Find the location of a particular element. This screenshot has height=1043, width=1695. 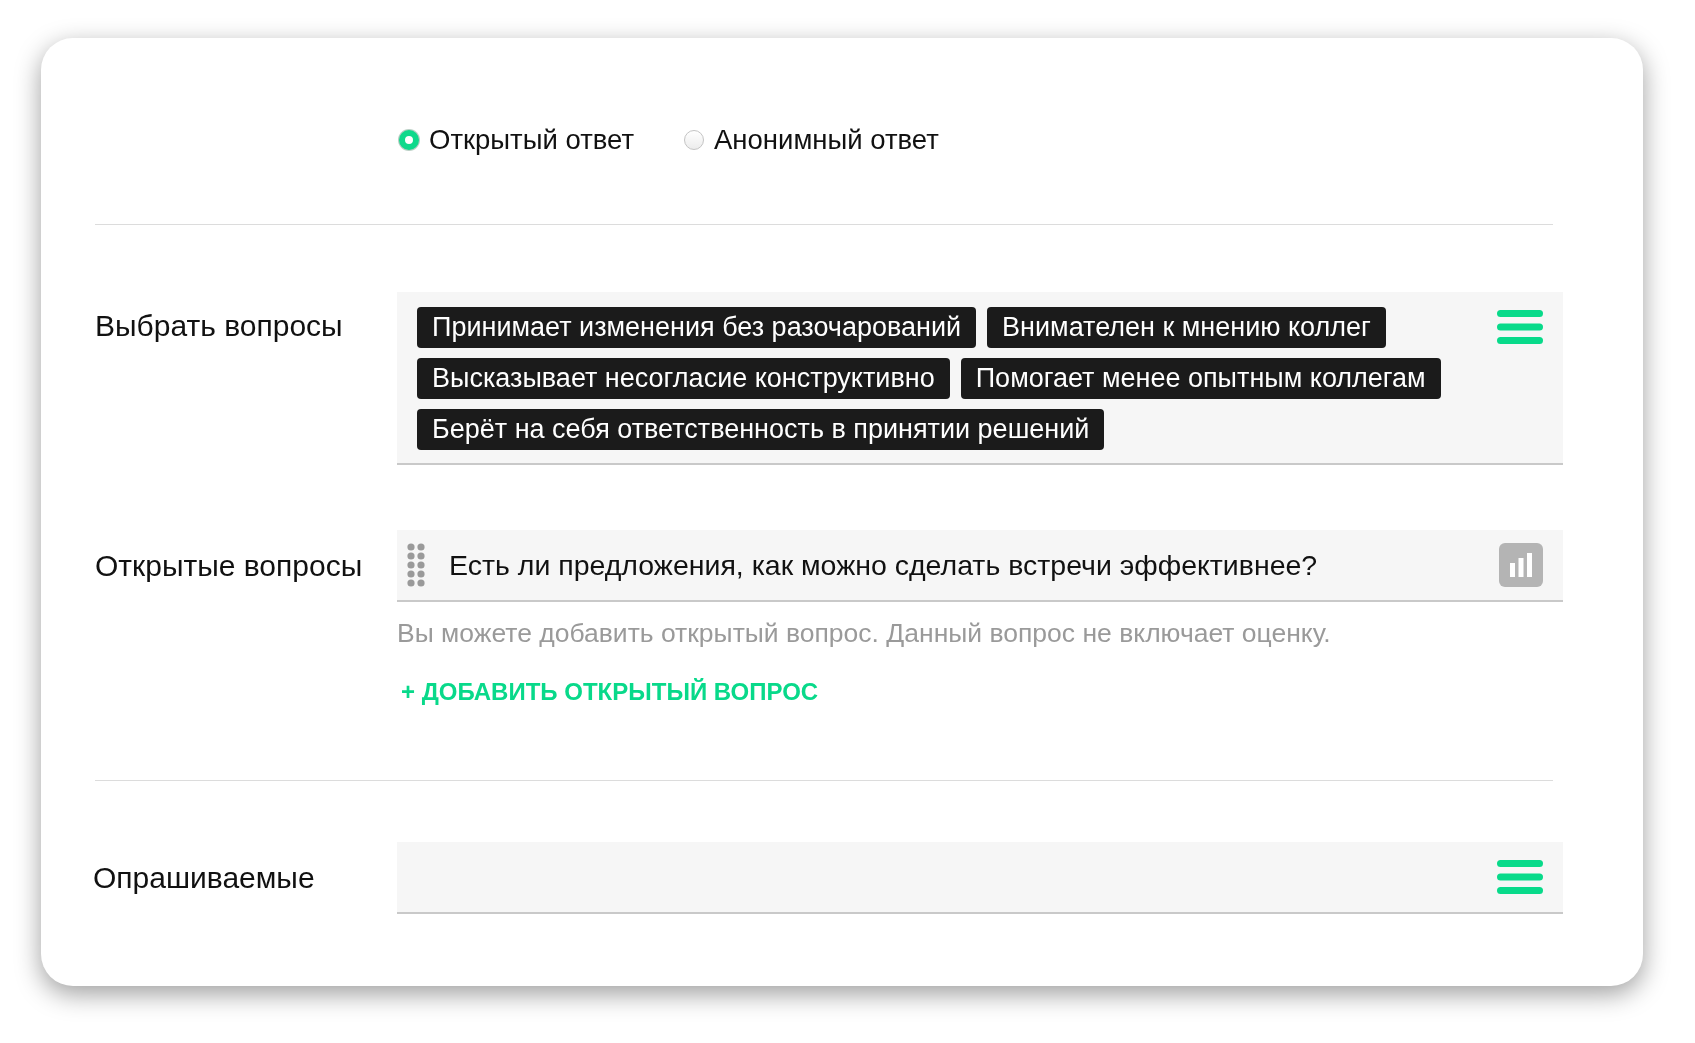

questions-select-field: Принимает изменения без разочарований Внимателен к мнению коллег Высказывает несогласие конструктивно Помогает менее опытным коллегам Берёт на себя ответственность в принятии решений is located at coordinates (980, 378).